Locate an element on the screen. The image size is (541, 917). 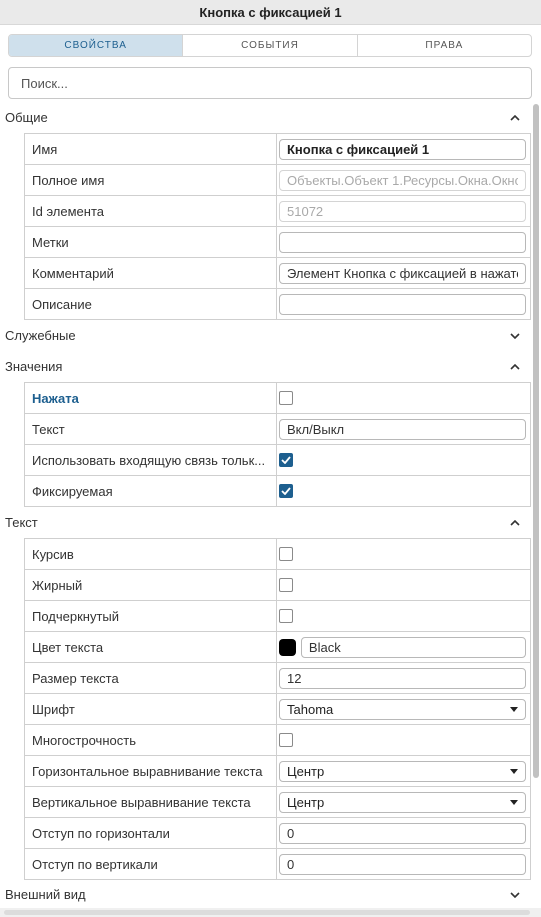
fixable-checkbox is located at coordinates (286, 491).